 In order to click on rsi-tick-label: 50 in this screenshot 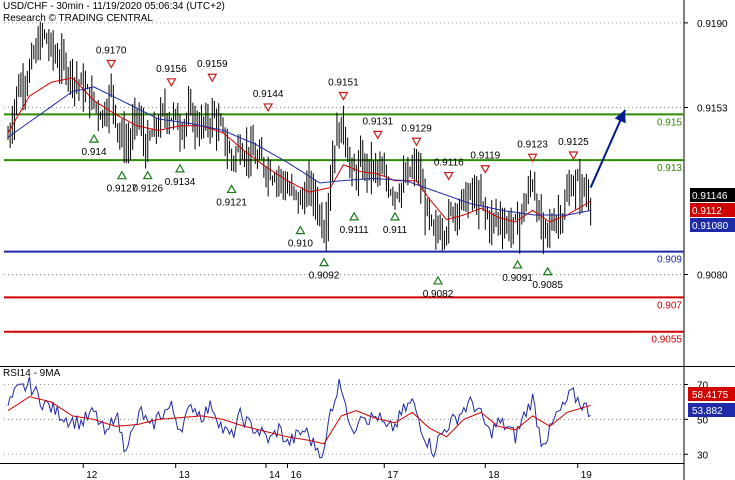, I will do `click(703, 420)`.